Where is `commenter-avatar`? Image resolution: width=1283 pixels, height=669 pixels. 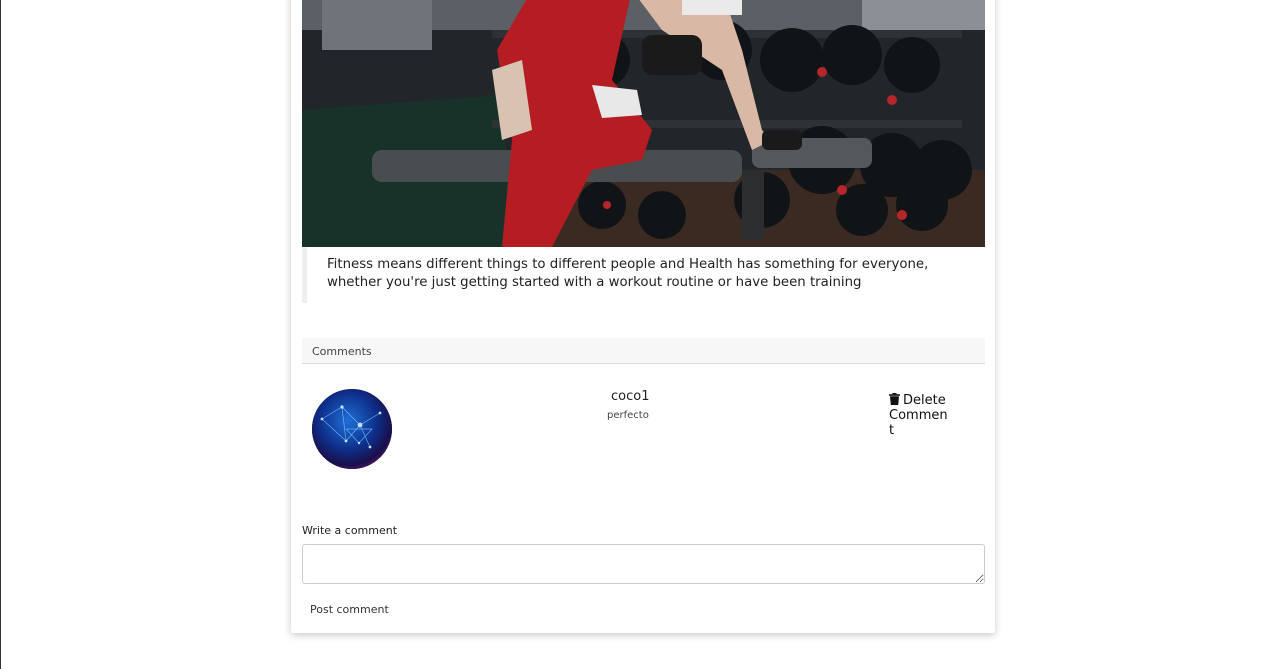
commenter-avatar is located at coordinates (352, 429).